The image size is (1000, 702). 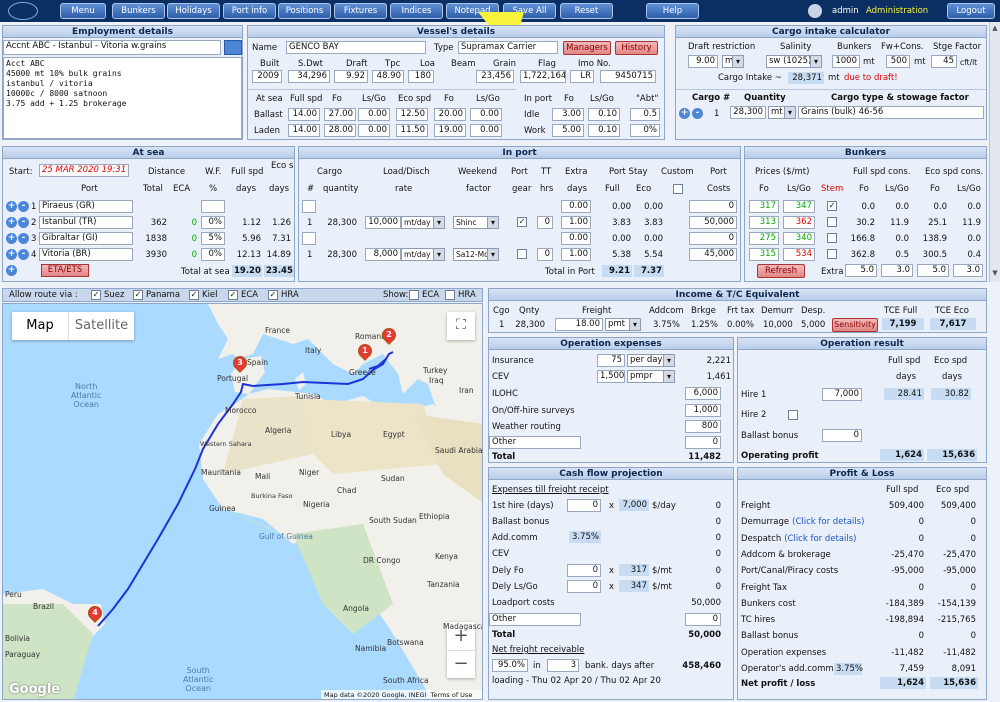 What do you see at coordinates (636, 48) in the screenshot?
I see `history-button: History` at bounding box center [636, 48].